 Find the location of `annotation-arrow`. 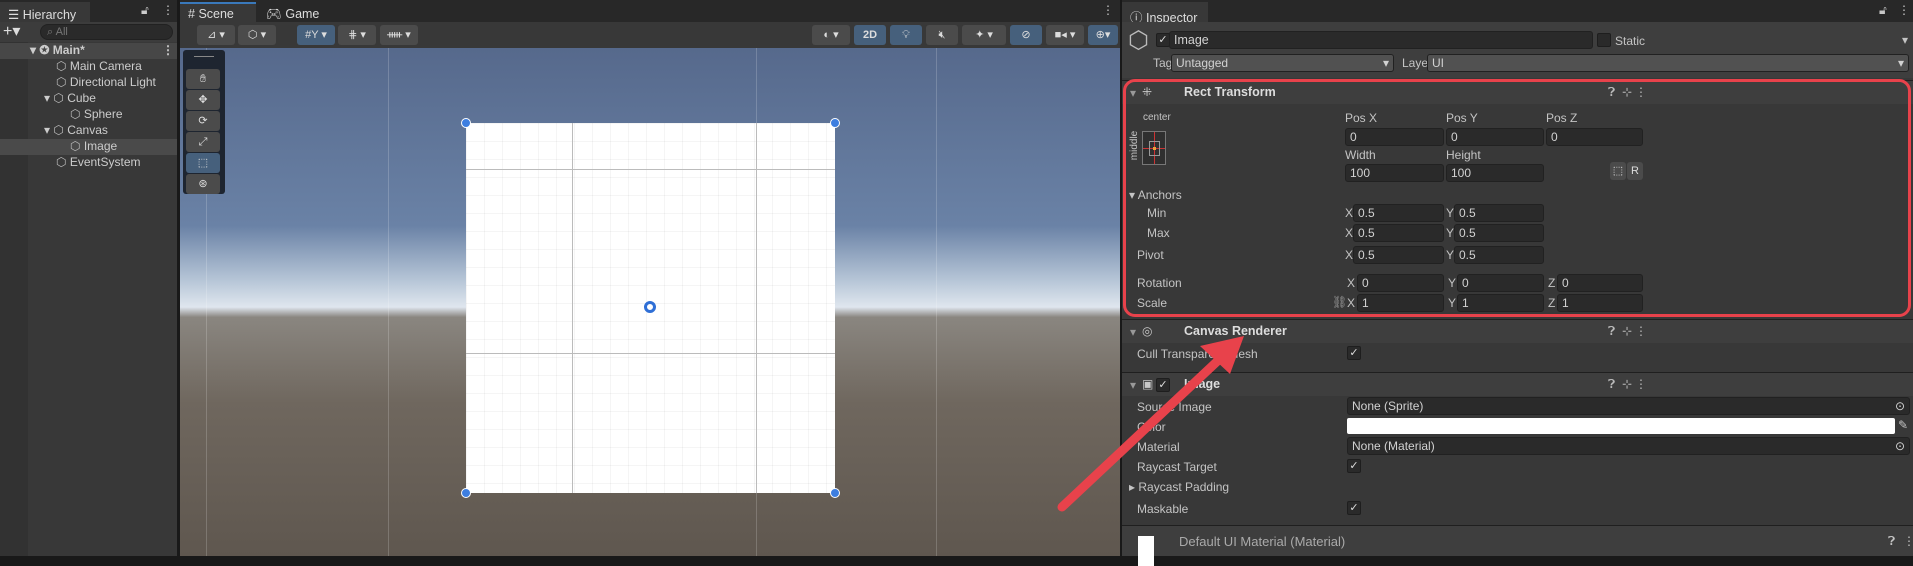

annotation-arrow is located at coordinates (1150, 424).